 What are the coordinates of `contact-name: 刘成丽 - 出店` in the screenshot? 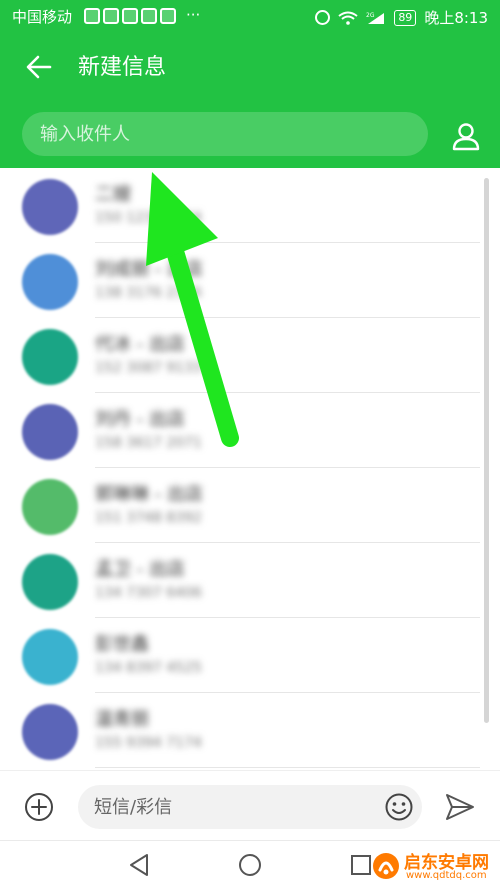 It's located at (149, 269).